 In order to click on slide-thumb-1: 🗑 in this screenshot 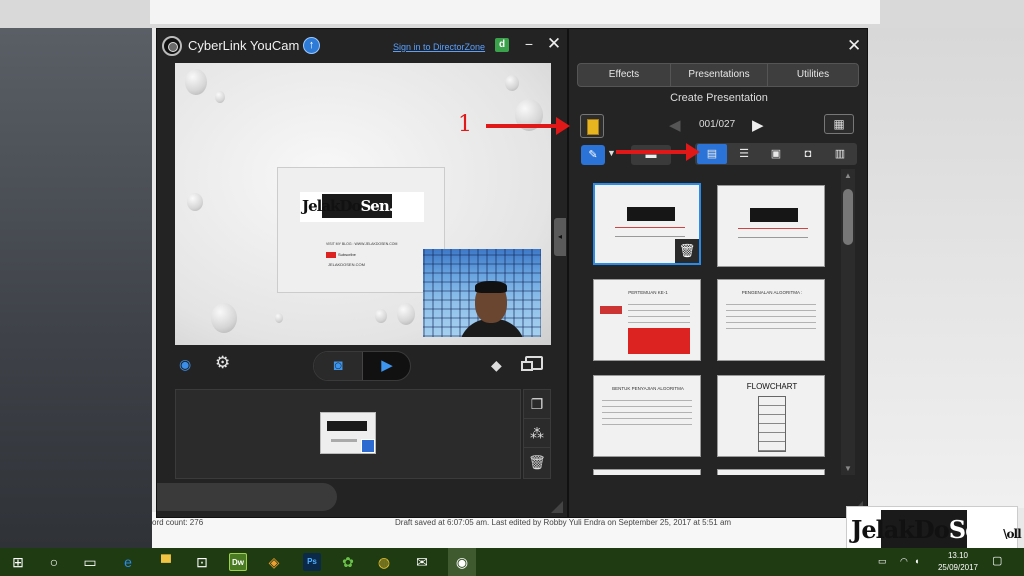, I will do `click(647, 224)`.